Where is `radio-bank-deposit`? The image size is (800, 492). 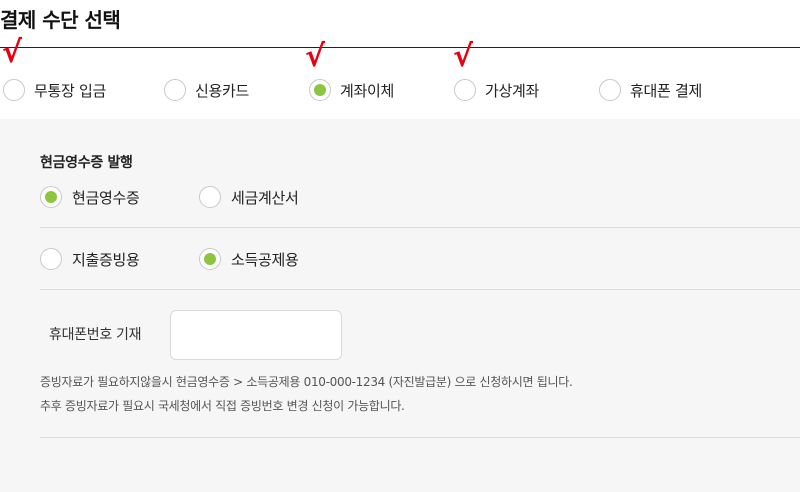
radio-bank-deposit is located at coordinates (14, 90).